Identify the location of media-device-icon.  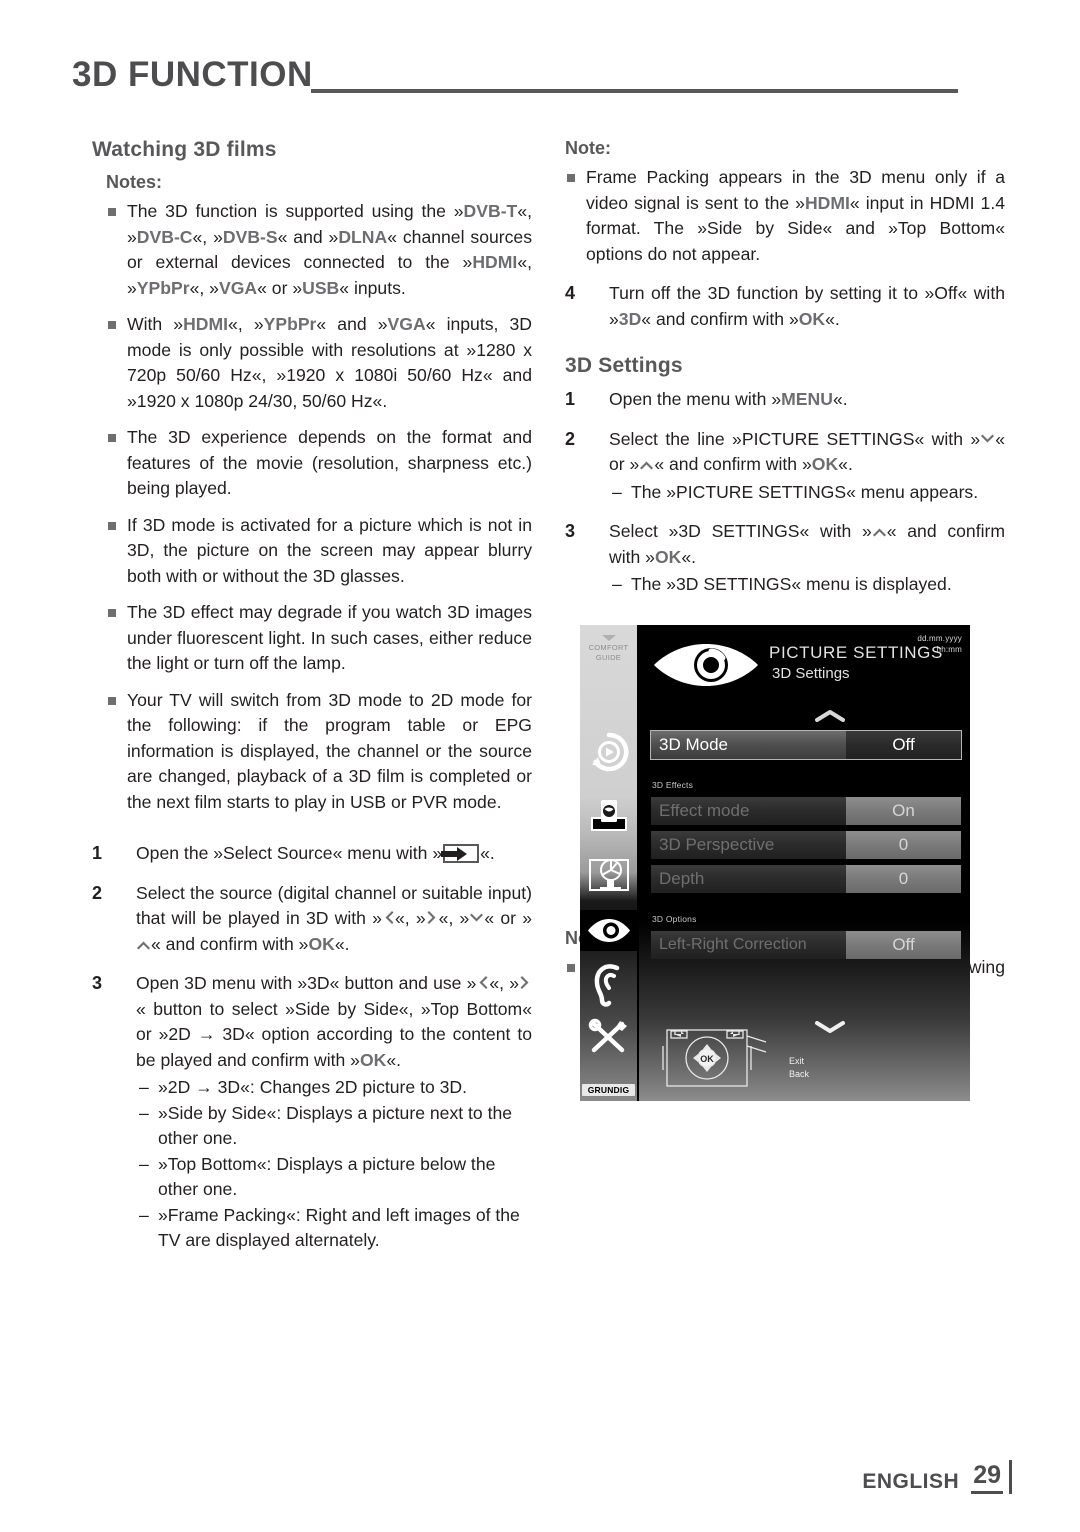
(608, 815).